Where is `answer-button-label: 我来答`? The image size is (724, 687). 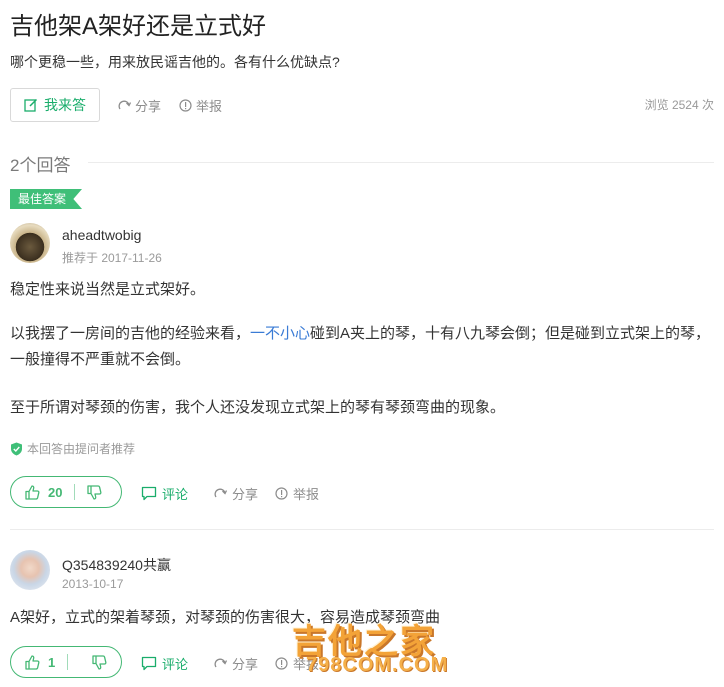 answer-button-label: 我来答 is located at coordinates (65, 105).